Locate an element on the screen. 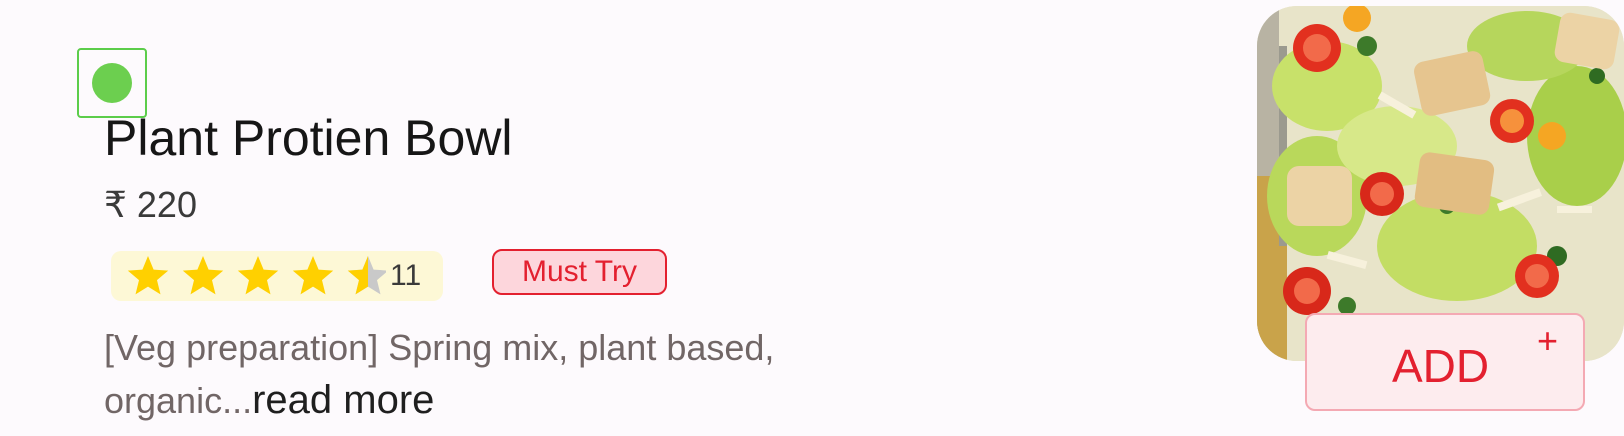 The image size is (1624, 436). read-more-link: read more is located at coordinates (343, 400).